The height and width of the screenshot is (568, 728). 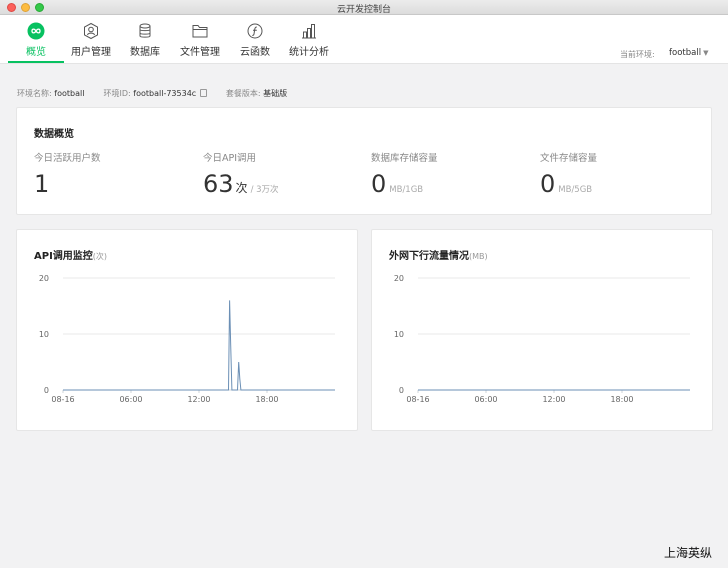 I want to click on plan-label: 套餐版本:, so click(x=243, y=93).